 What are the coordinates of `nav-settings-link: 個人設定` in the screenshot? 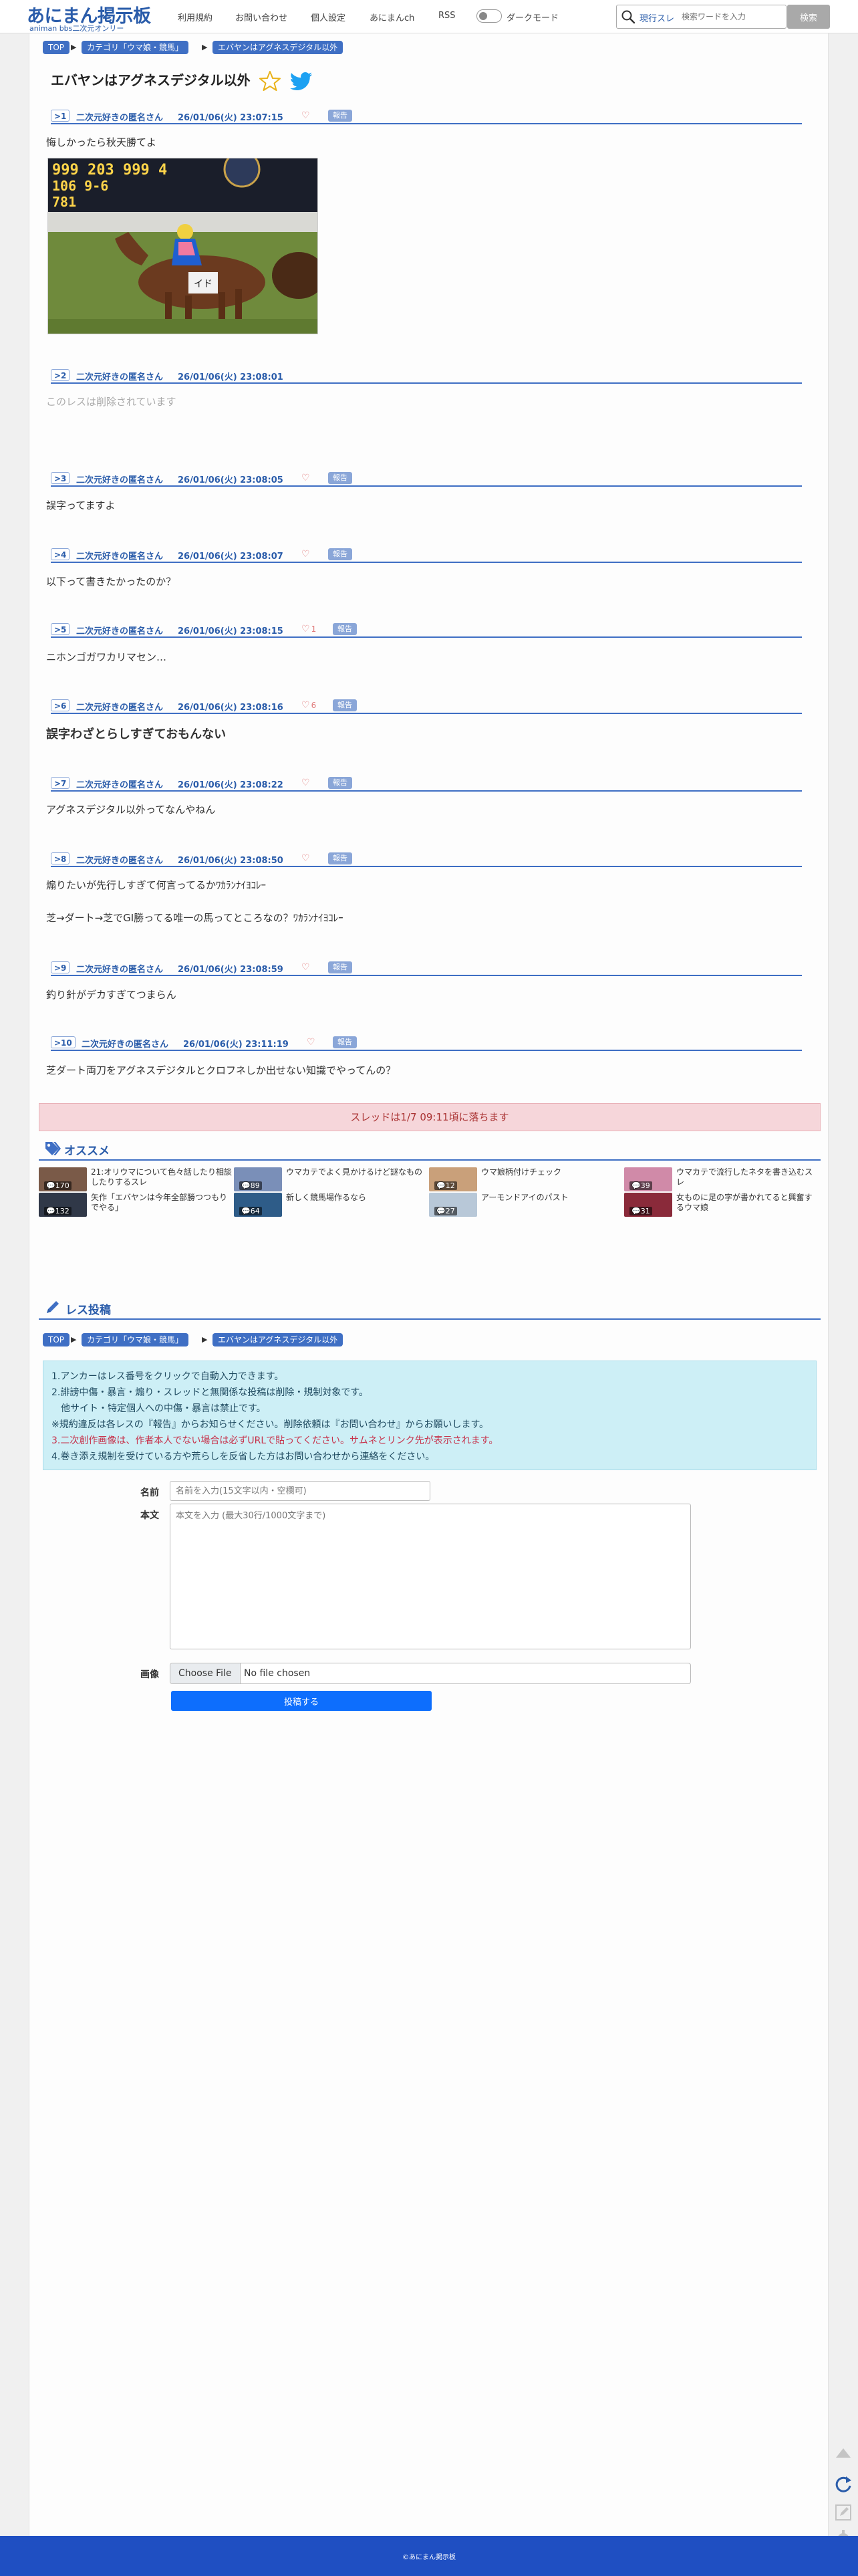 It's located at (328, 17).